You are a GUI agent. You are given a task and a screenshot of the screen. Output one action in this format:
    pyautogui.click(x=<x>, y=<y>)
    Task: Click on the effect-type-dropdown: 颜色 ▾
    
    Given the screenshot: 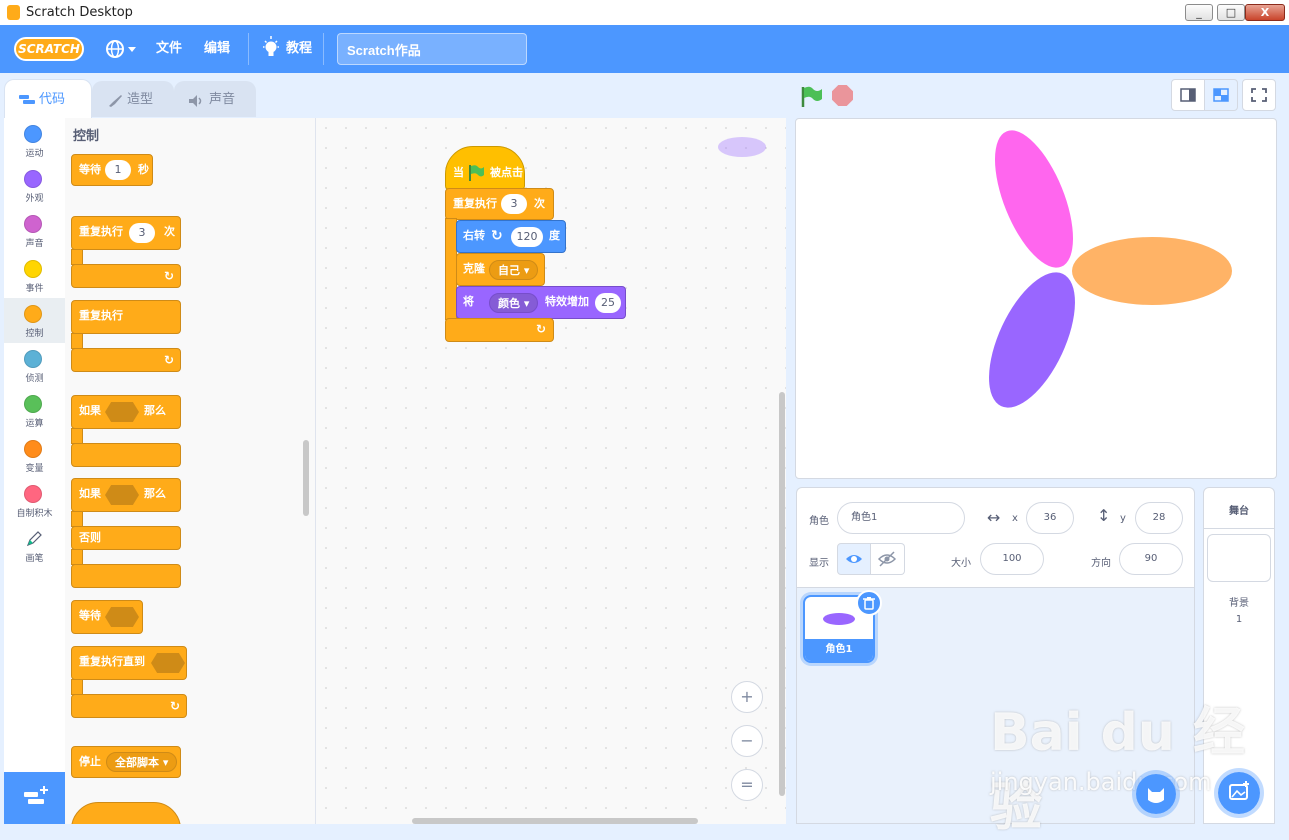 What is the action you would take?
    pyautogui.click(x=514, y=303)
    